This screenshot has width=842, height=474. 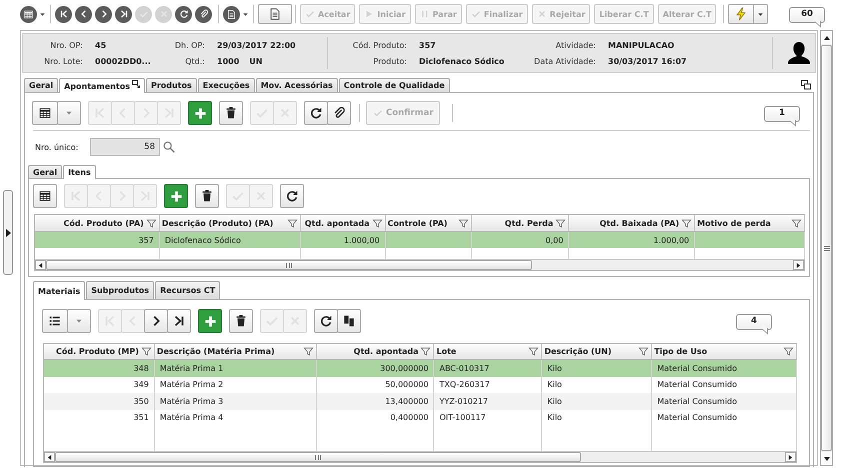 What do you see at coordinates (226, 85) in the screenshot?
I see `tab: Execuções` at bounding box center [226, 85].